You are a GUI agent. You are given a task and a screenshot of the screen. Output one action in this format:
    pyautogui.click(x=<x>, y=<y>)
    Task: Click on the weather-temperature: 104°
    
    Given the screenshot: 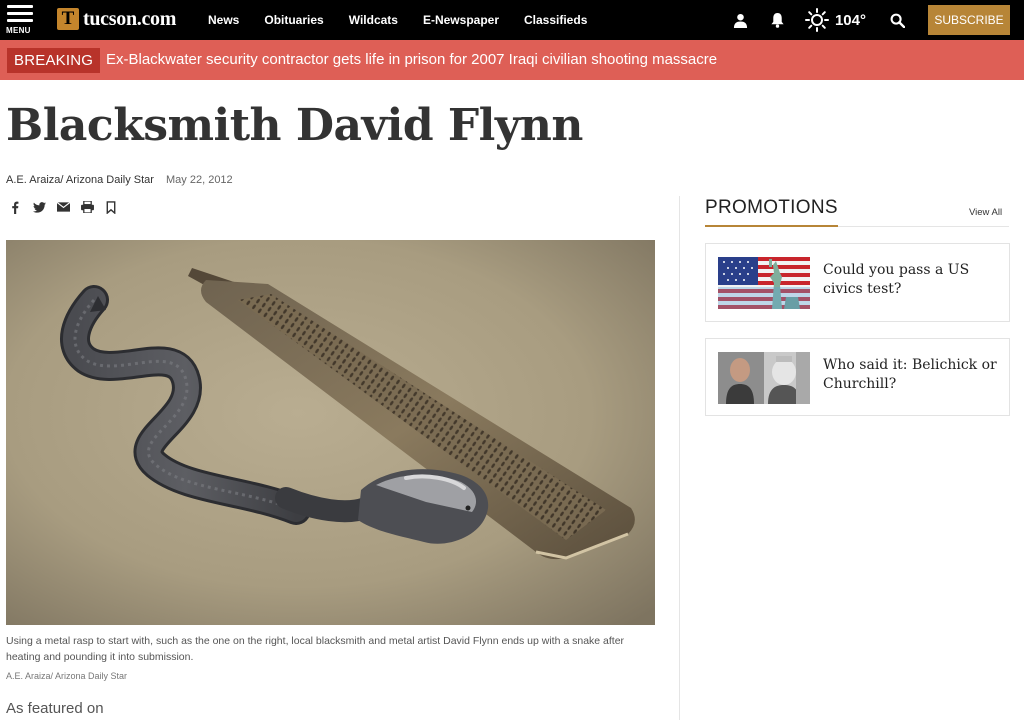 What is the action you would take?
    pyautogui.click(x=850, y=20)
    